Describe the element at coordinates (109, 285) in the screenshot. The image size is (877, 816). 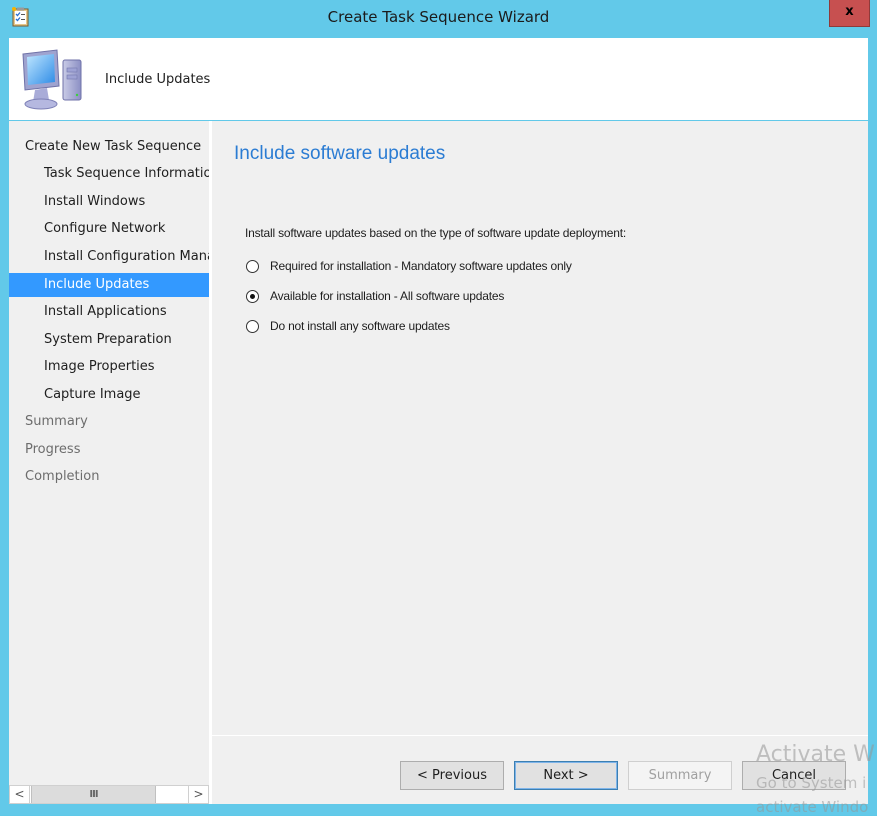
I see `sidebar-item-include-updates: Include Updates` at that location.